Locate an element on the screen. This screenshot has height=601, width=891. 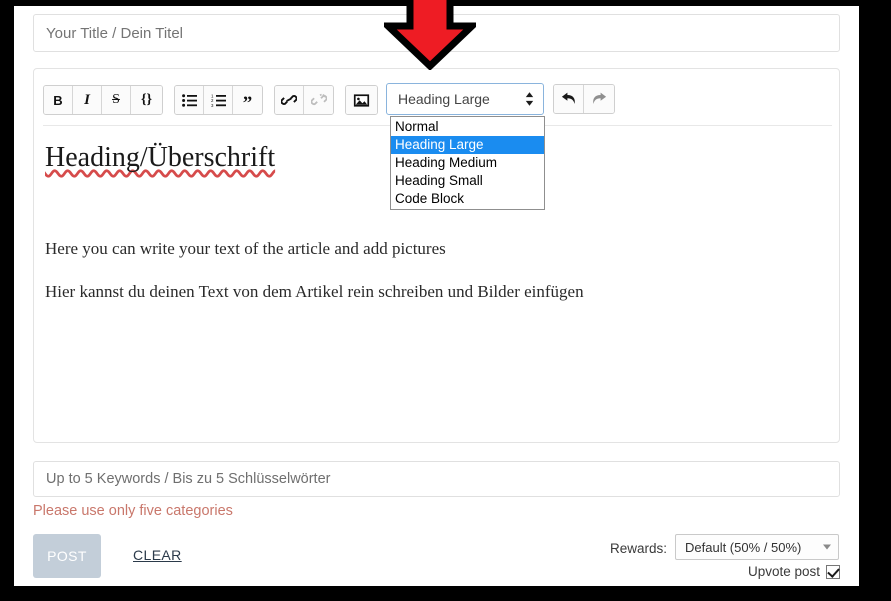
toolbar-group-text-format: B I S {} is located at coordinates (103, 100).